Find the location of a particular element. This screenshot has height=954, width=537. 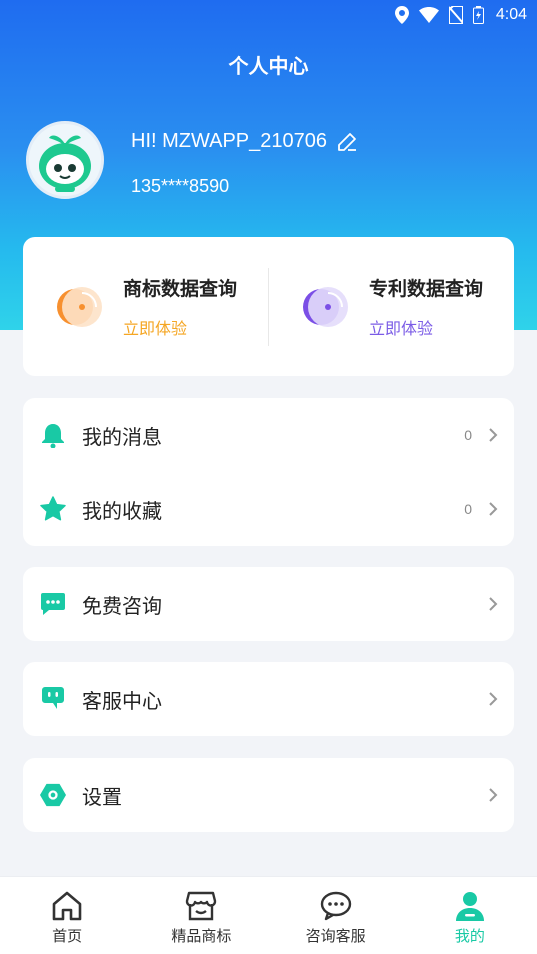

chat-icon is located at coordinates (335, 906).